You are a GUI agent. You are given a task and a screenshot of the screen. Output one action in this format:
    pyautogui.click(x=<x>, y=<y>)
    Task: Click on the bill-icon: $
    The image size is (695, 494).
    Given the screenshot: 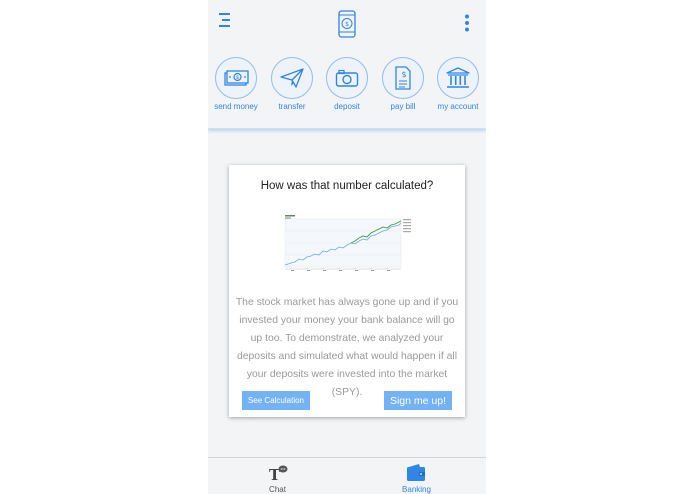 What is the action you would take?
    pyautogui.click(x=403, y=78)
    